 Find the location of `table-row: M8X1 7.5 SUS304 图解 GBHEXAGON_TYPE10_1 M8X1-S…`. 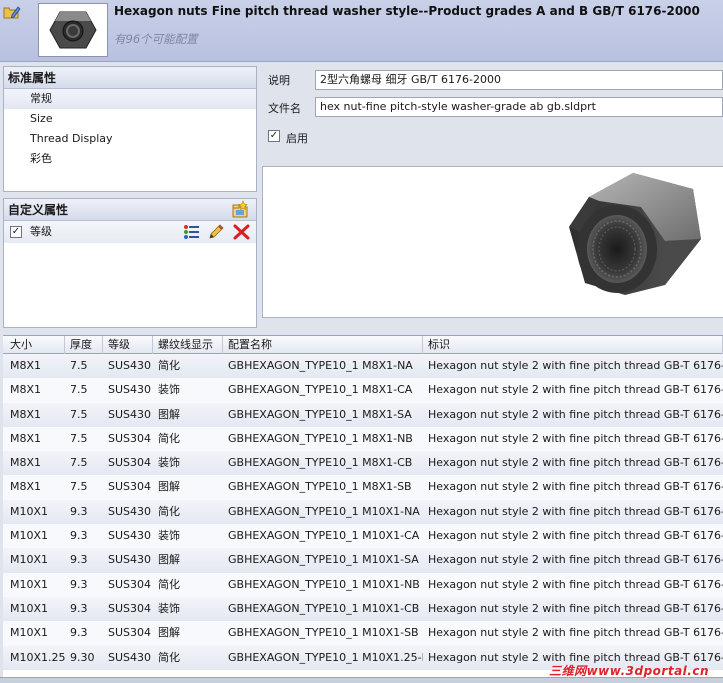

table-row: M8X1 7.5 SUS304 图解 GBHEXAGON_TYPE10_1 M8X1-S… is located at coordinates (363, 487).